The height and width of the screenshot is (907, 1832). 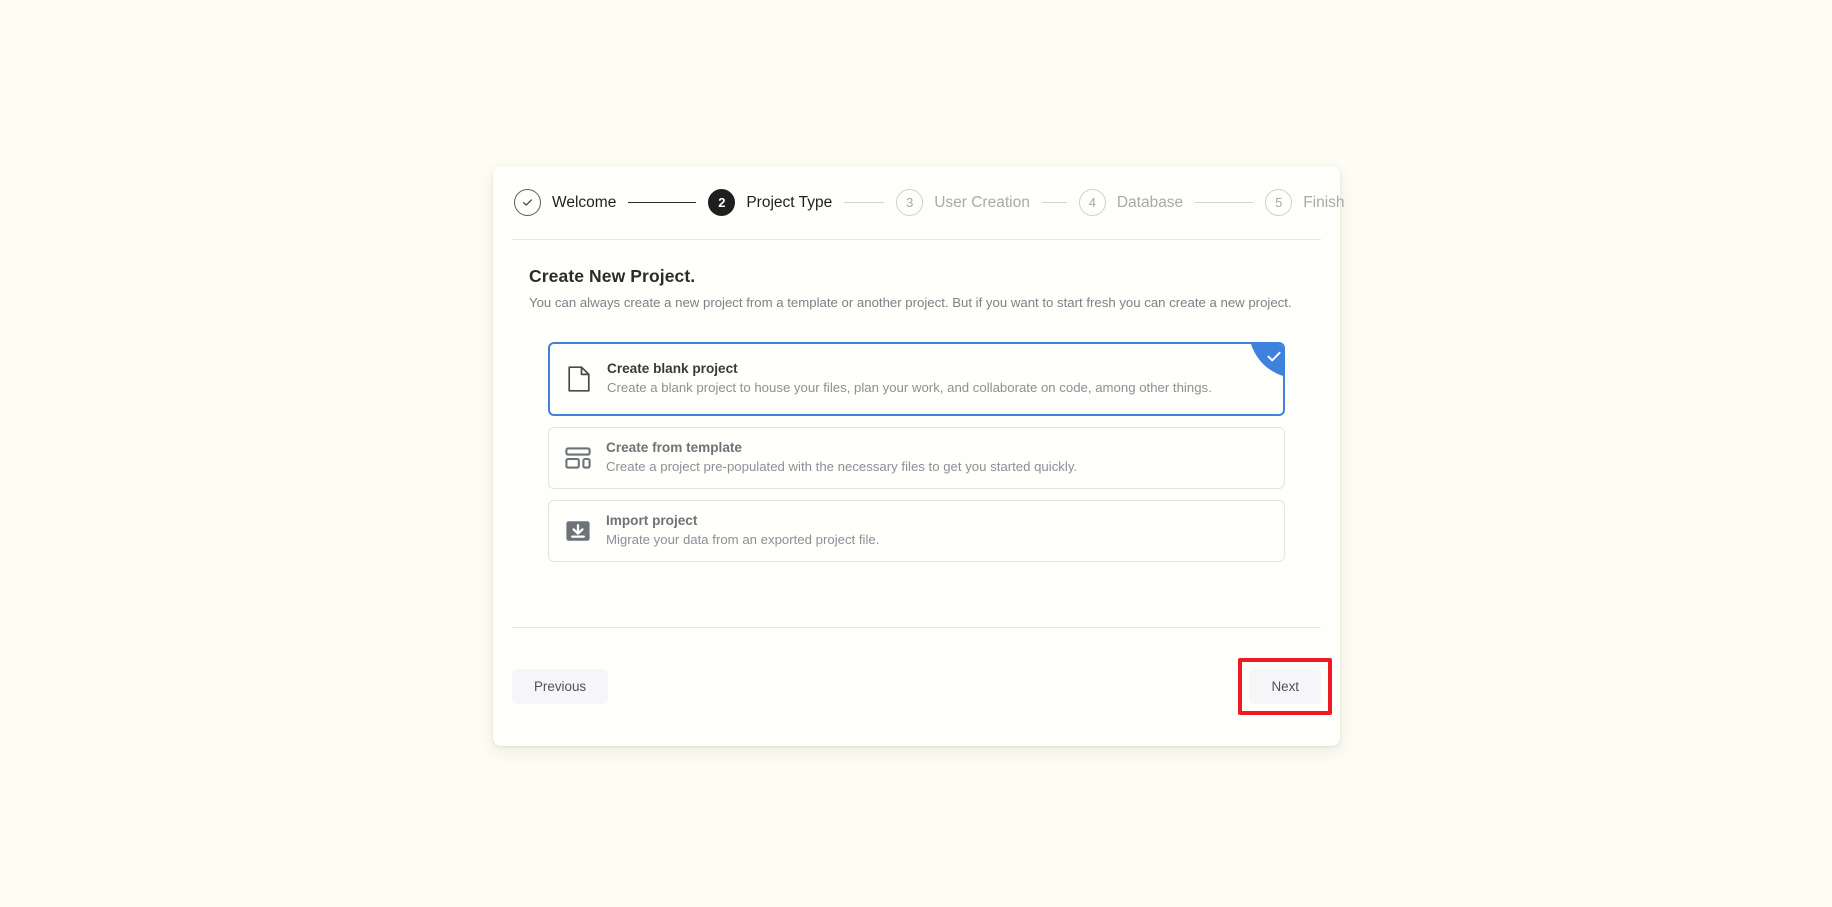 I want to click on step-user-creation: 3 User Creation, so click(x=963, y=202).